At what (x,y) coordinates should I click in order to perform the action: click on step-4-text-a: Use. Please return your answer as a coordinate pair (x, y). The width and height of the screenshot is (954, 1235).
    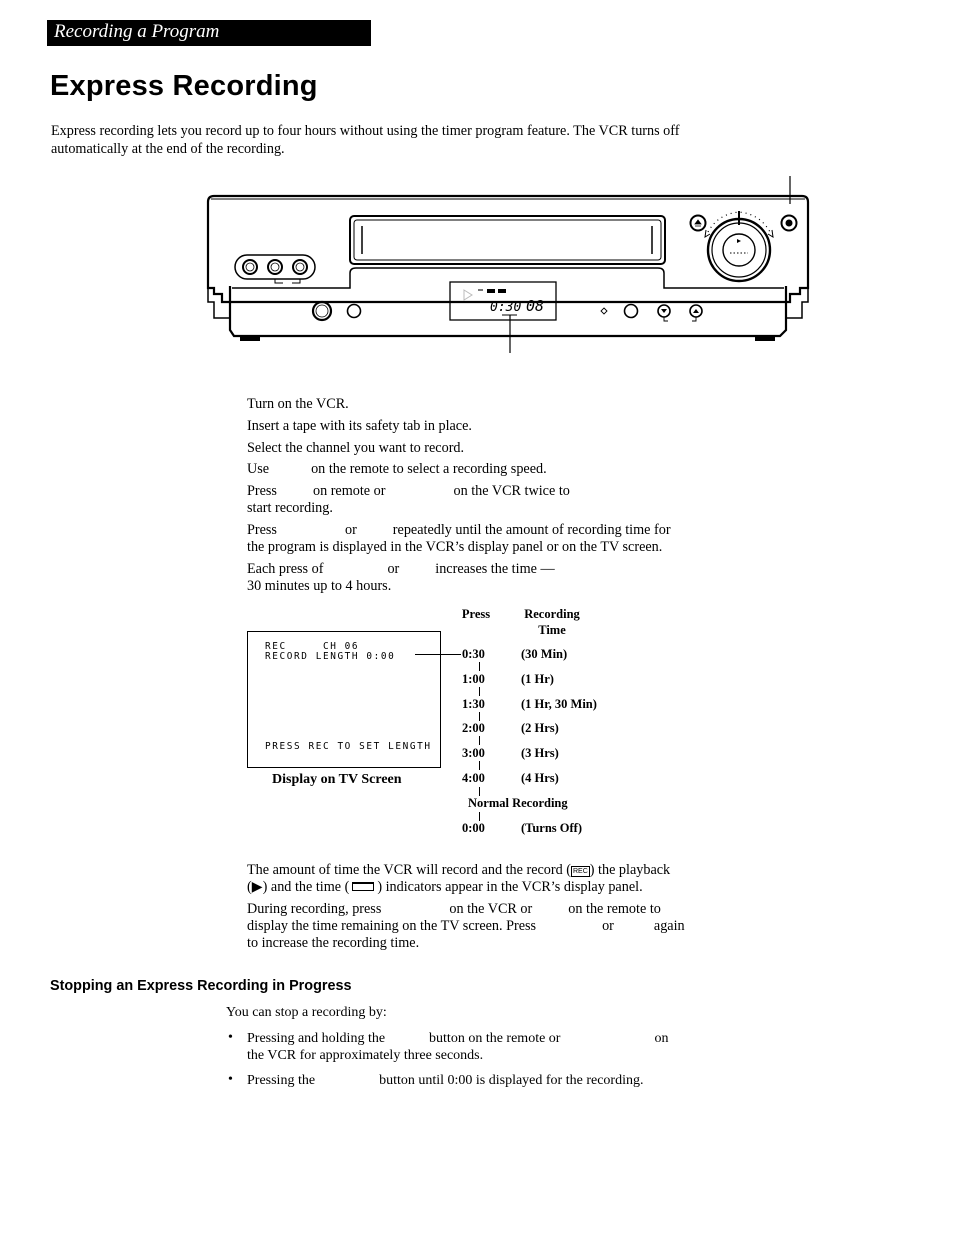
    Looking at the image, I should click on (258, 469).